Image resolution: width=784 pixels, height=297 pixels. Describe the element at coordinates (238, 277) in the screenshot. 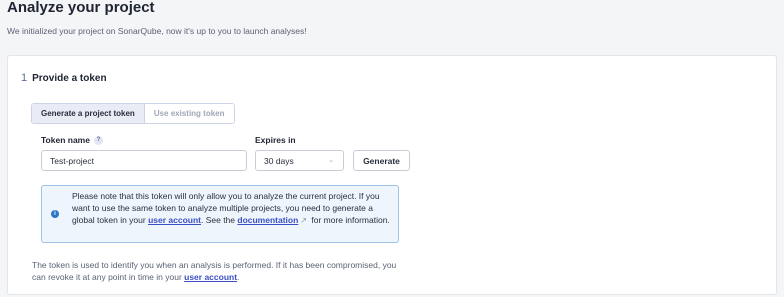

I see `footer-text-part2: .` at that location.